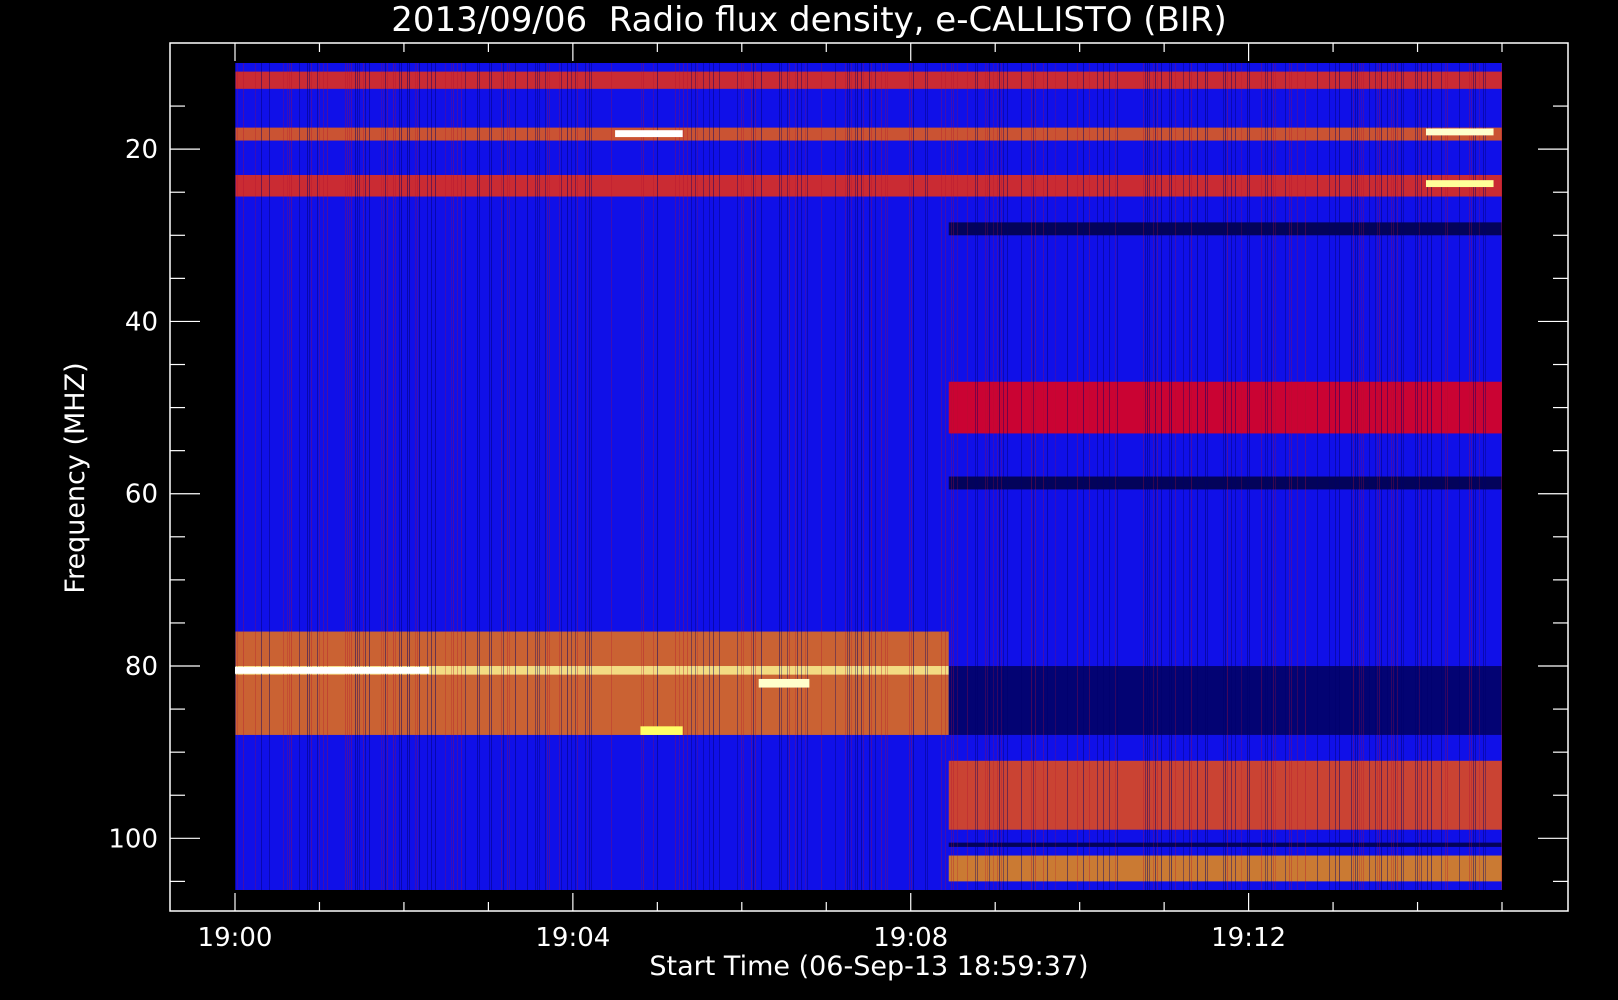  Describe the element at coordinates (868, 185) in the screenshot. I see `spectral-band` at that location.